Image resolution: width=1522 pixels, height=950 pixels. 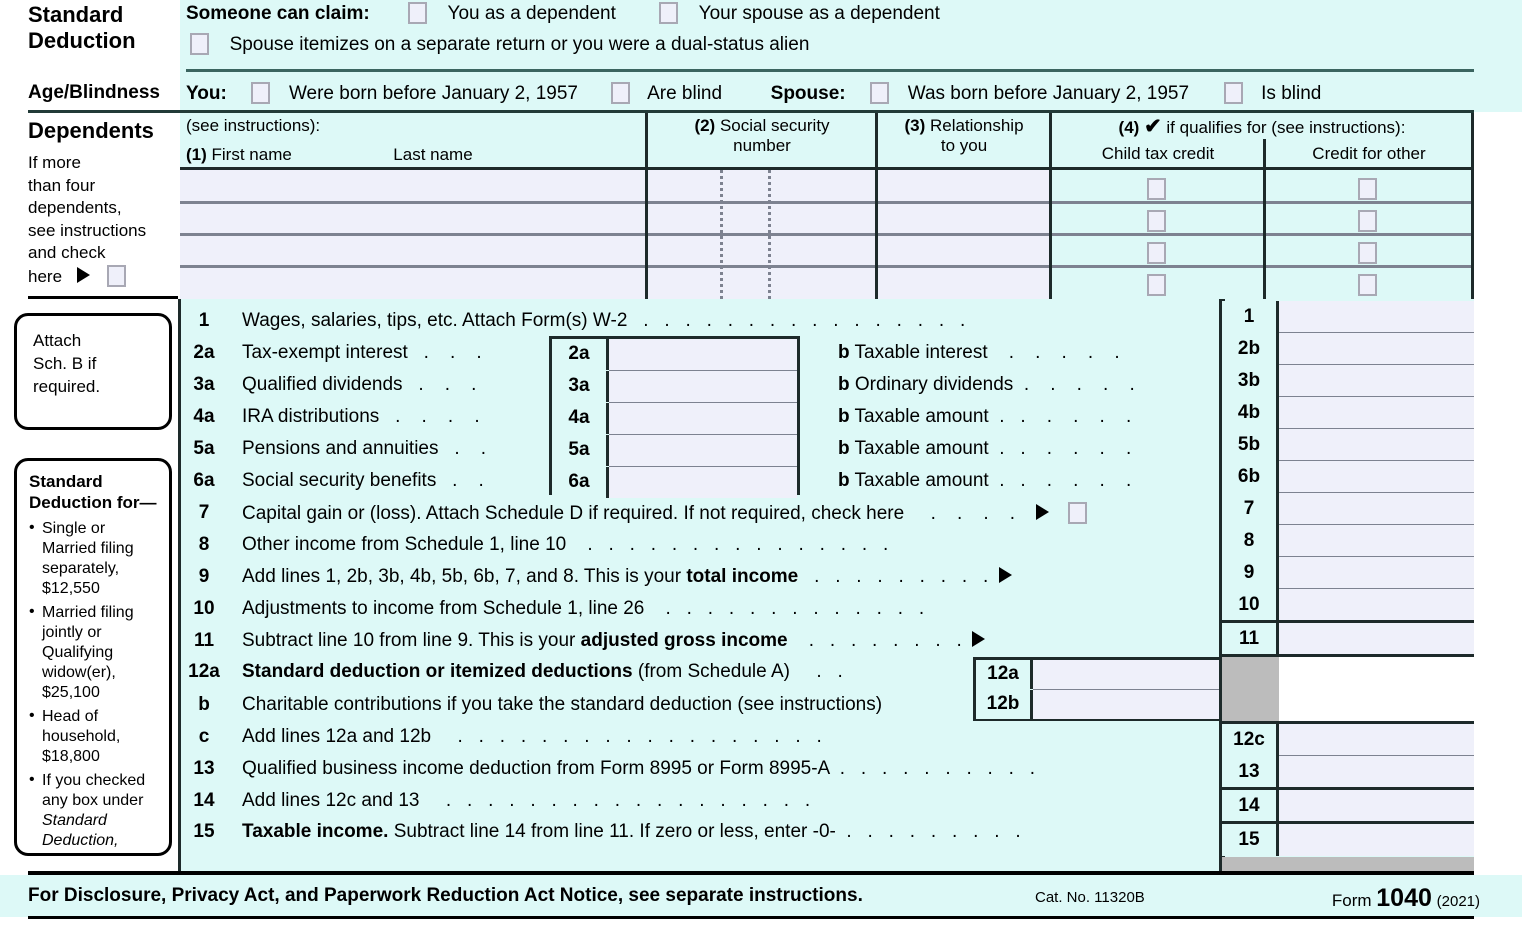 What do you see at coordinates (1158, 234) in the screenshot?
I see `dependents-ctc-column` at bounding box center [1158, 234].